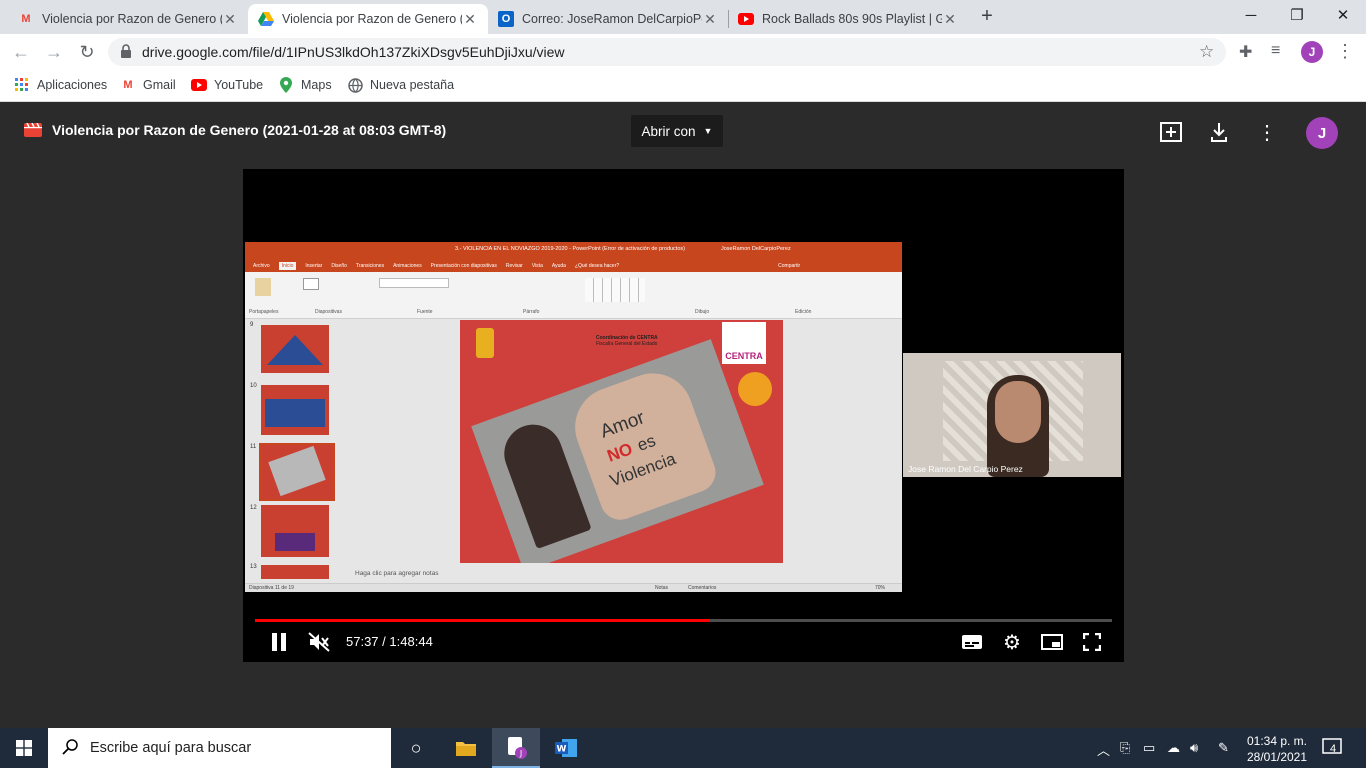  Describe the element at coordinates (314, 266) in the screenshot. I see `ribbon-tab: Insertar` at that location.